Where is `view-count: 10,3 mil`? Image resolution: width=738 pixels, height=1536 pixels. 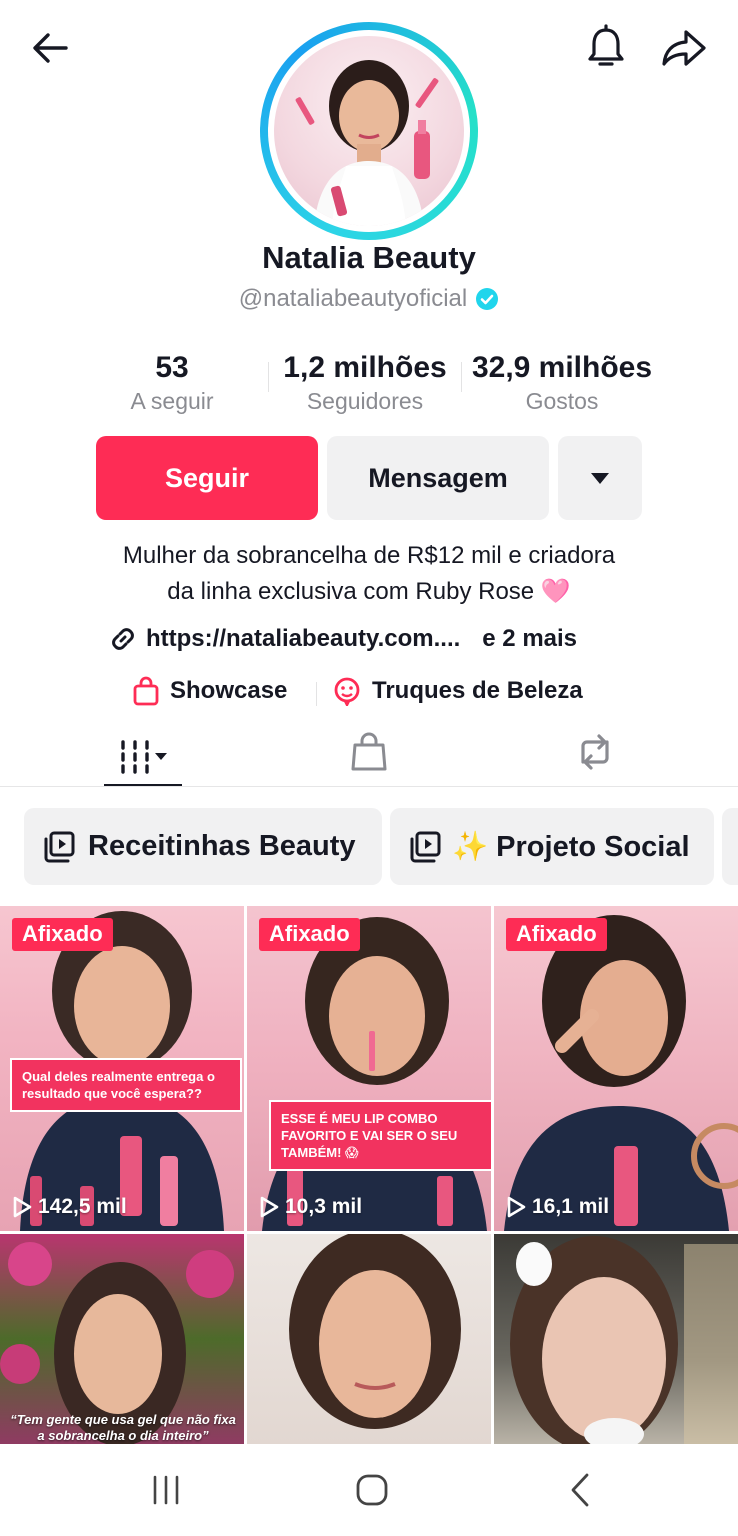 view-count: 10,3 mil is located at coordinates (310, 1207).